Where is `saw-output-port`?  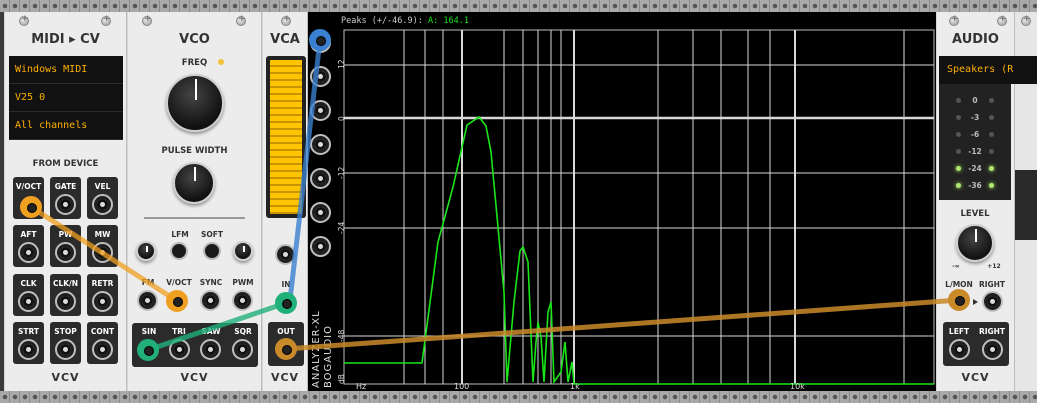 saw-output-port is located at coordinates (210, 349).